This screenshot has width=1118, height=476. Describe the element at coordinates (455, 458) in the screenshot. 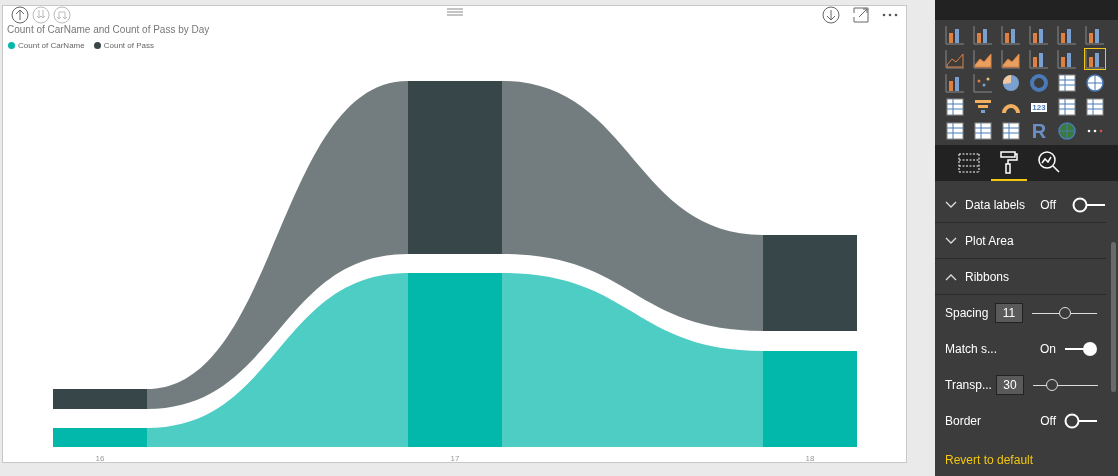

I see `axis-label: 17` at that location.